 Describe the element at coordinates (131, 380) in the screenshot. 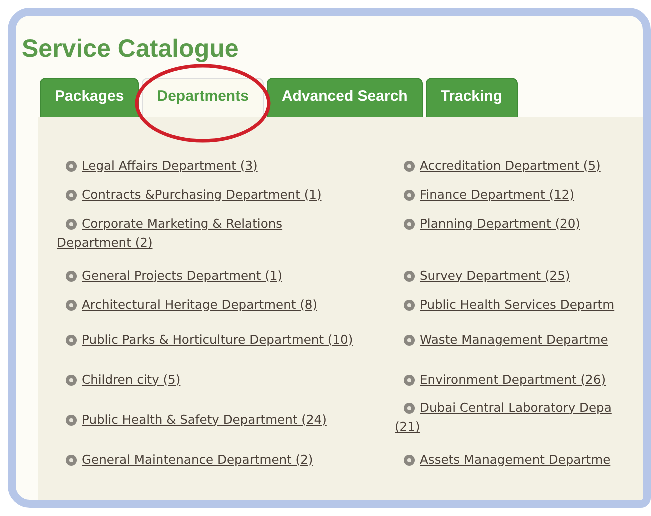

I see `department-link: Children city (5)` at that location.